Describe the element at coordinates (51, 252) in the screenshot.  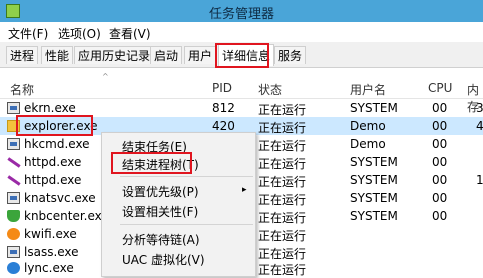
I see `process-name: lsass.exe` at that location.